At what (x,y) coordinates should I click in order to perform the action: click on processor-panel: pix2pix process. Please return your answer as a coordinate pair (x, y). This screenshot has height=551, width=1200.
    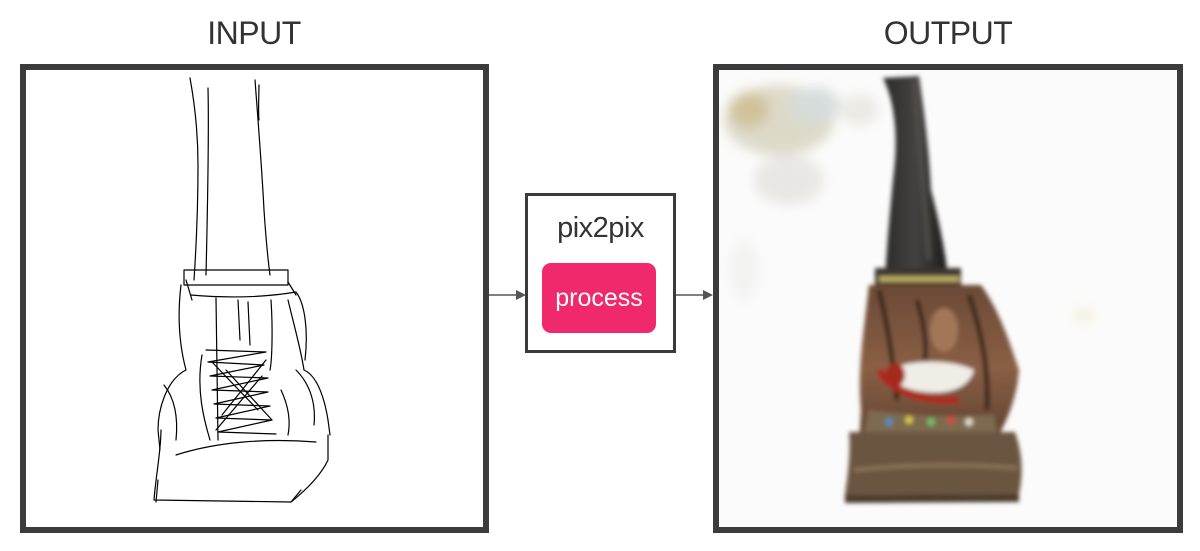
    Looking at the image, I should click on (600, 273).